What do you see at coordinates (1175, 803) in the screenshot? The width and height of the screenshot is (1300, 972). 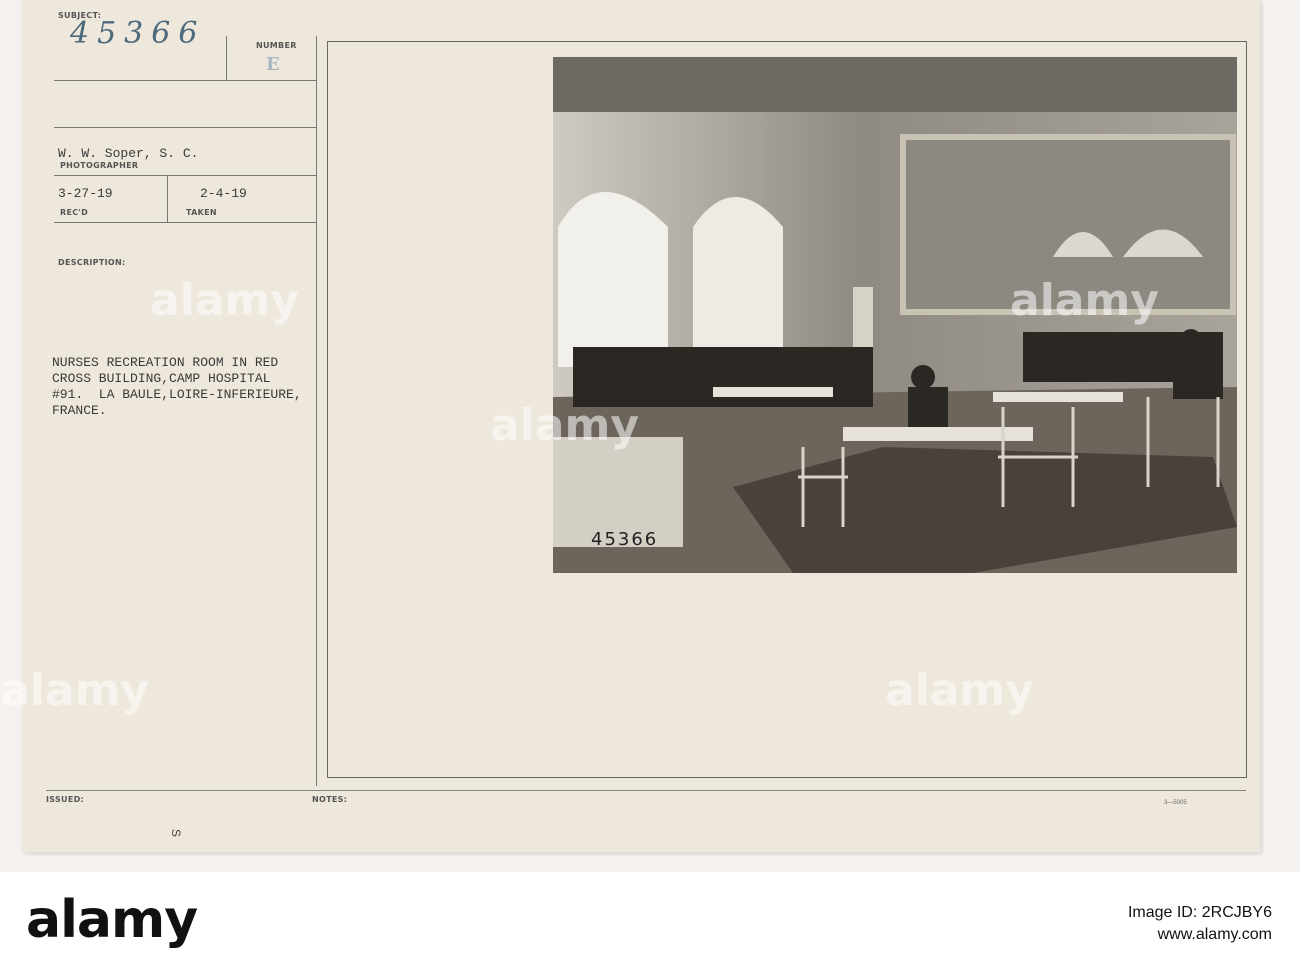 I see `form-code: 3—5005` at bounding box center [1175, 803].